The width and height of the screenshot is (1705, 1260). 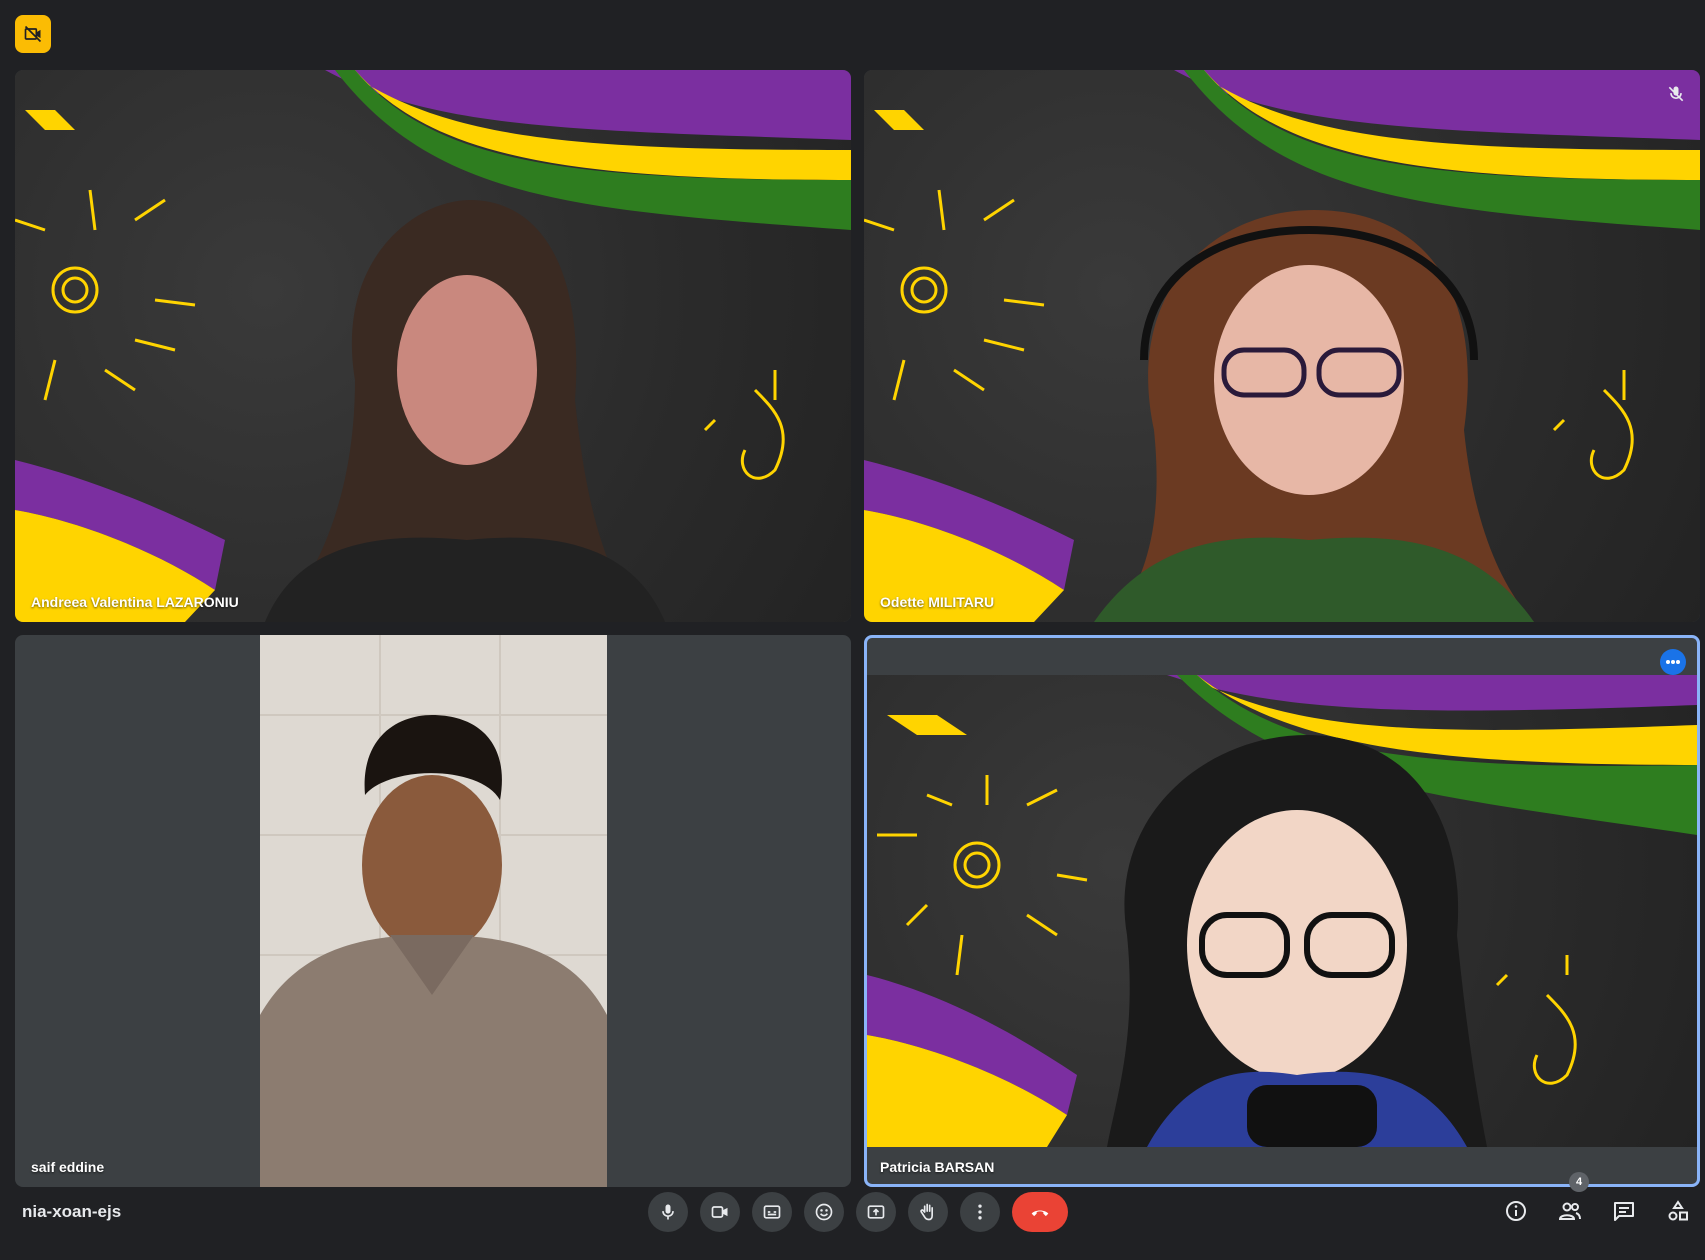 I want to click on tile-more-options-button, so click(x=1673, y=662).